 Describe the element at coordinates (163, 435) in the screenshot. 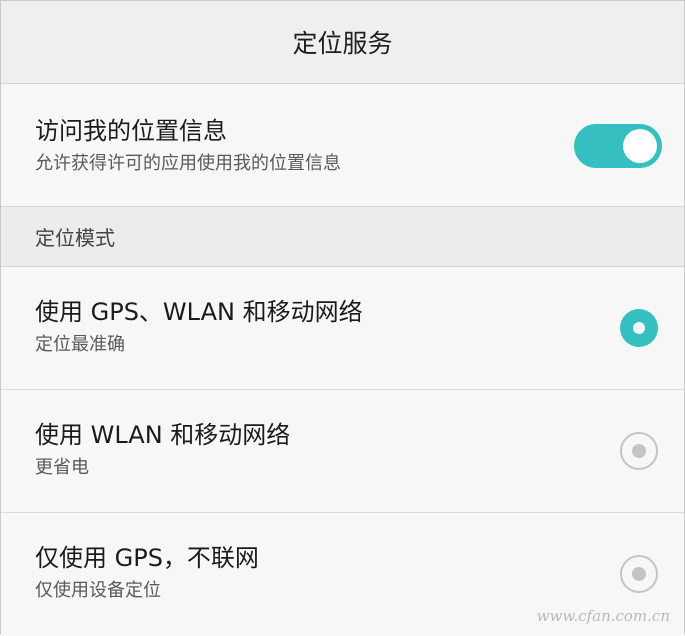

I see `mode-option-title: 使用 WLAN 和移动网络` at that location.